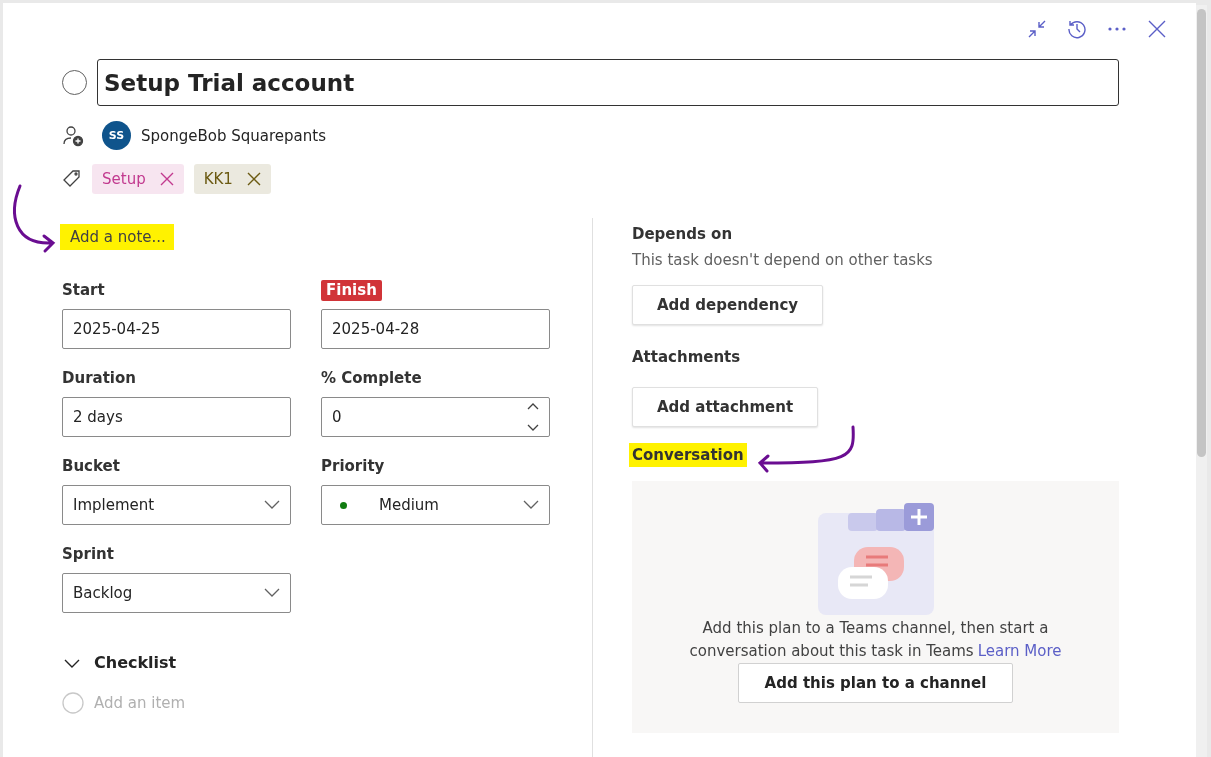 The height and width of the screenshot is (757, 1211). I want to click on learn-more-link: Learn More, so click(1019, 651).